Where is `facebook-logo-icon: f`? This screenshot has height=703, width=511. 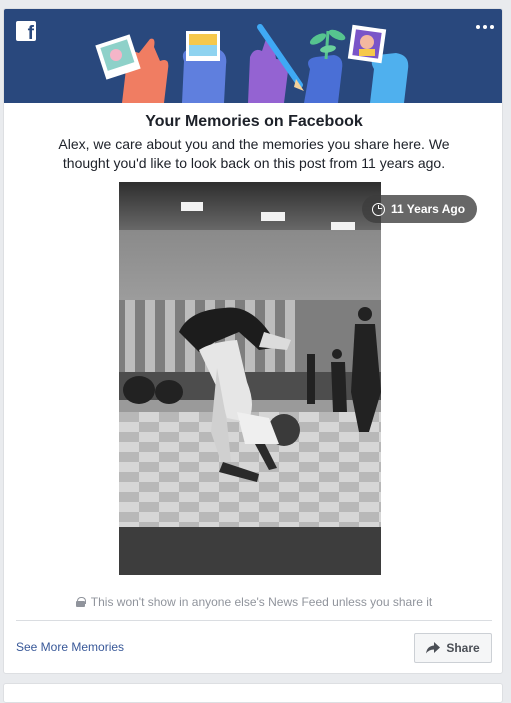 facebook-logo-icon: f is located at coordinates (26, 32).